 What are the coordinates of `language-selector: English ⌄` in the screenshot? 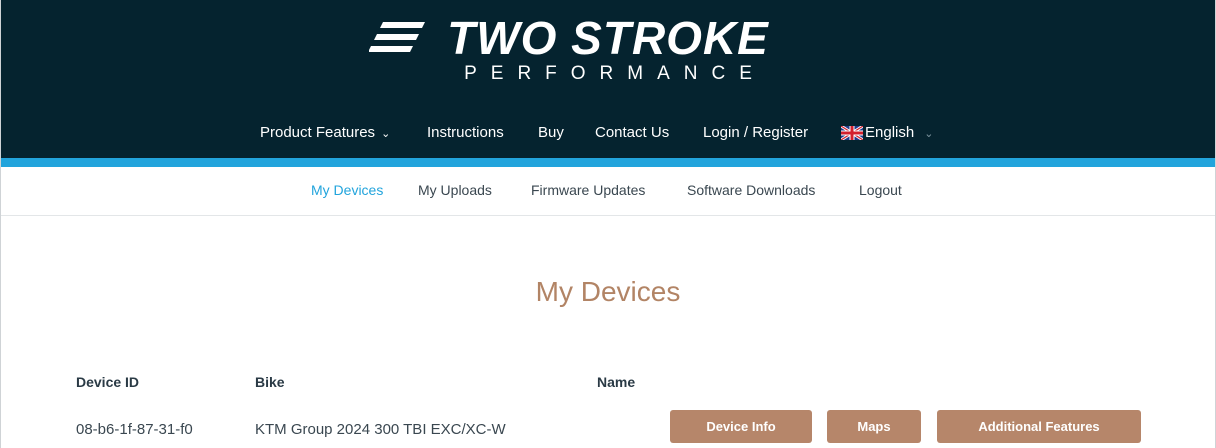 It's located at (887, 133).